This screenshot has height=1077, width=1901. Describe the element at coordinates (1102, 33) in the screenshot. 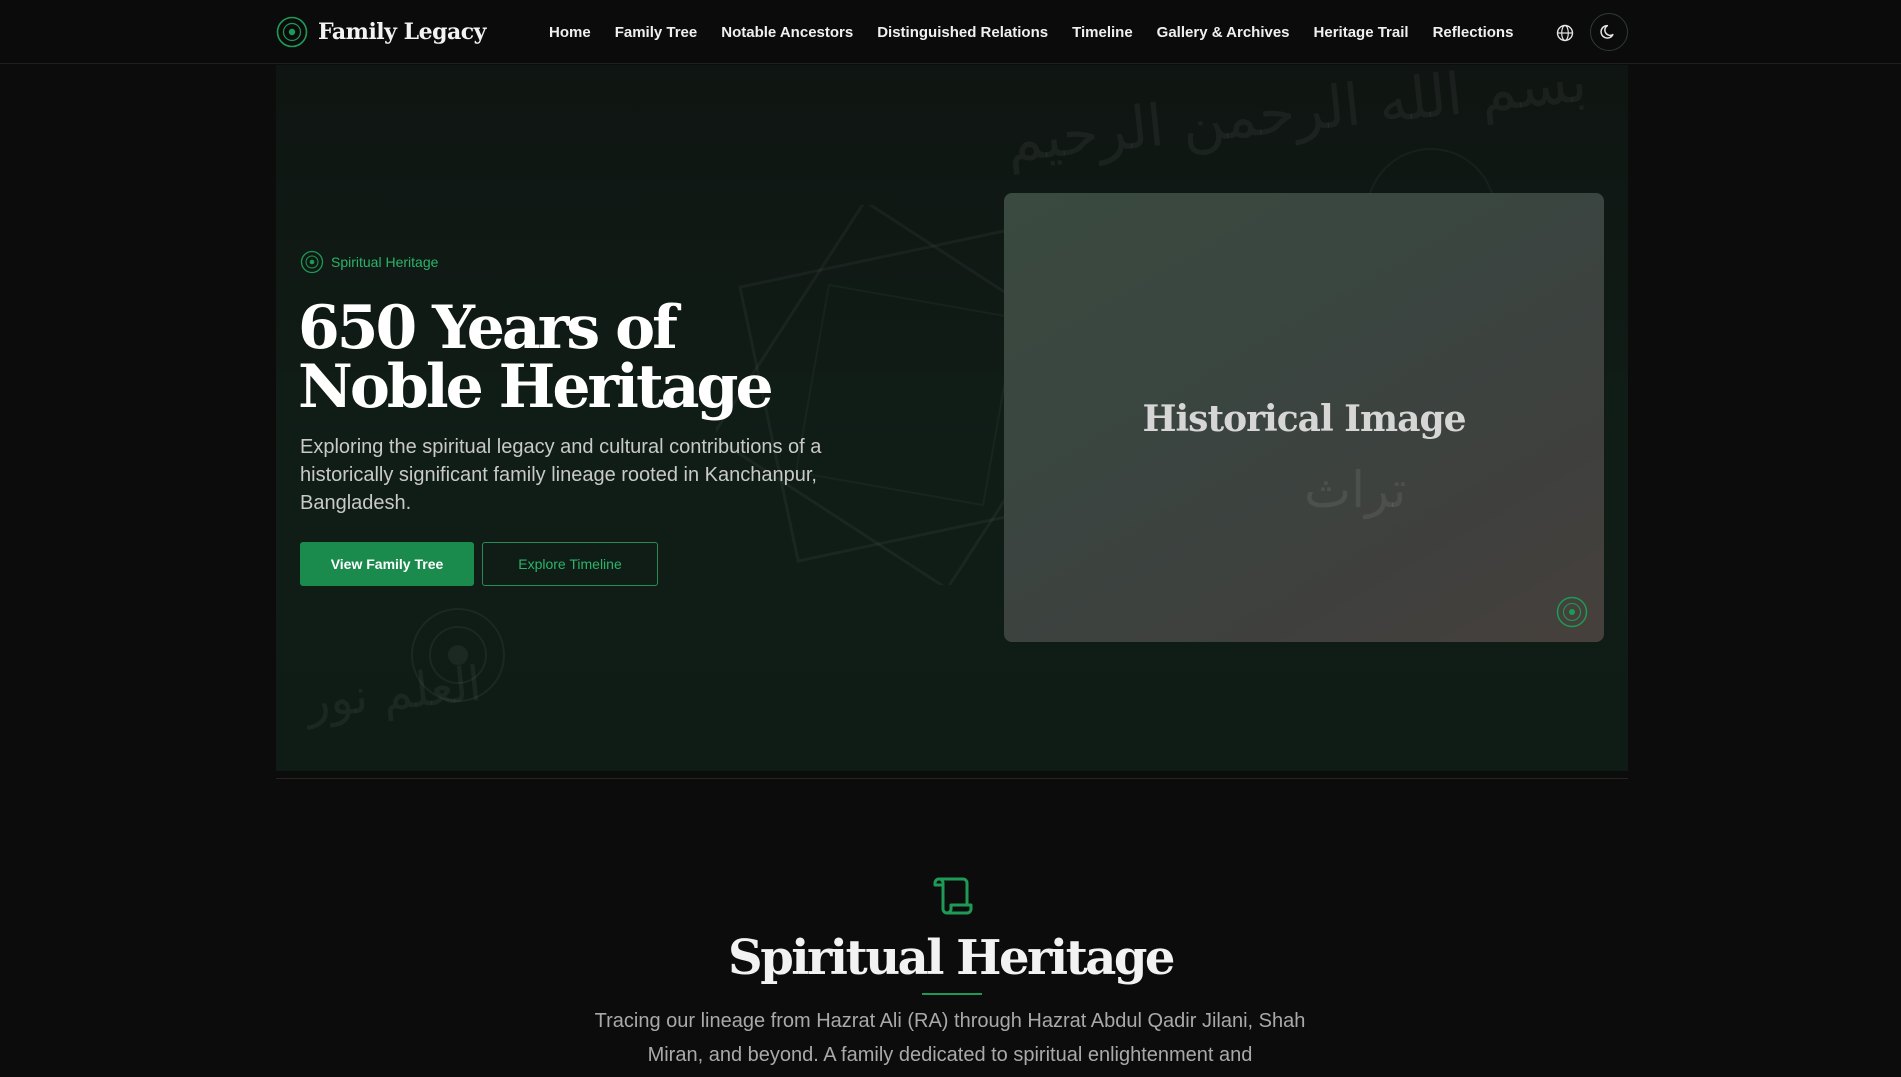

I see `nav-timeline: Timeline` at that location.